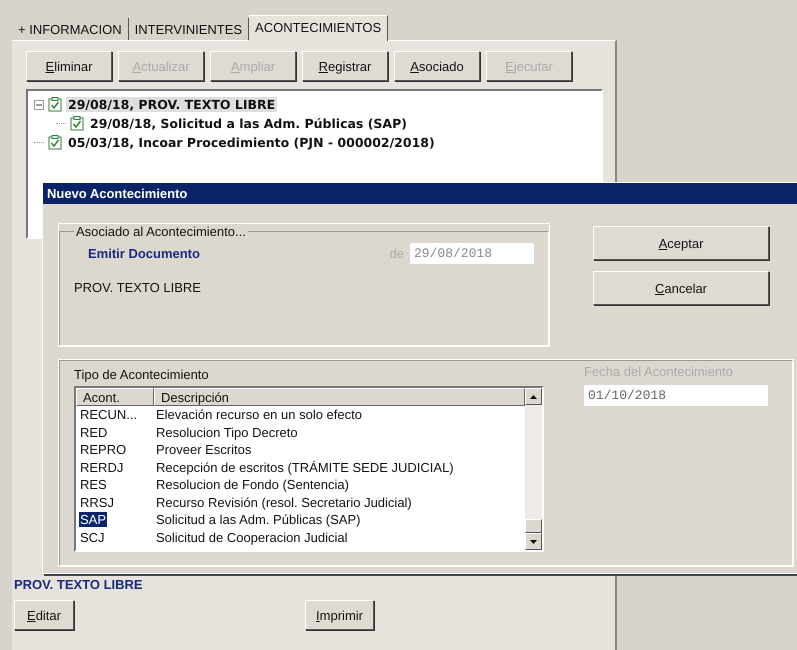  What do you see at coordinates (141, 374) in the screenshot?
I see `group-legend: Tipo de Acontecimiento` at bounding box center [141, 374].